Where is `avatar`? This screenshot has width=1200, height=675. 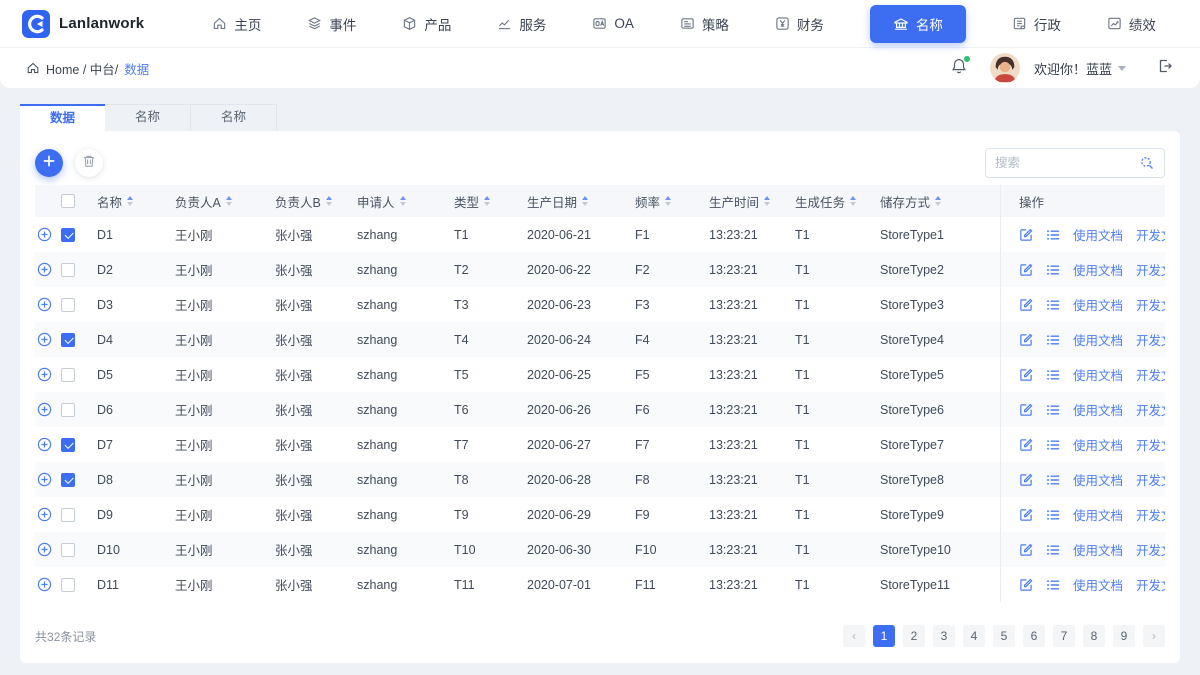
avatar is located at coordinates (1004, 68).